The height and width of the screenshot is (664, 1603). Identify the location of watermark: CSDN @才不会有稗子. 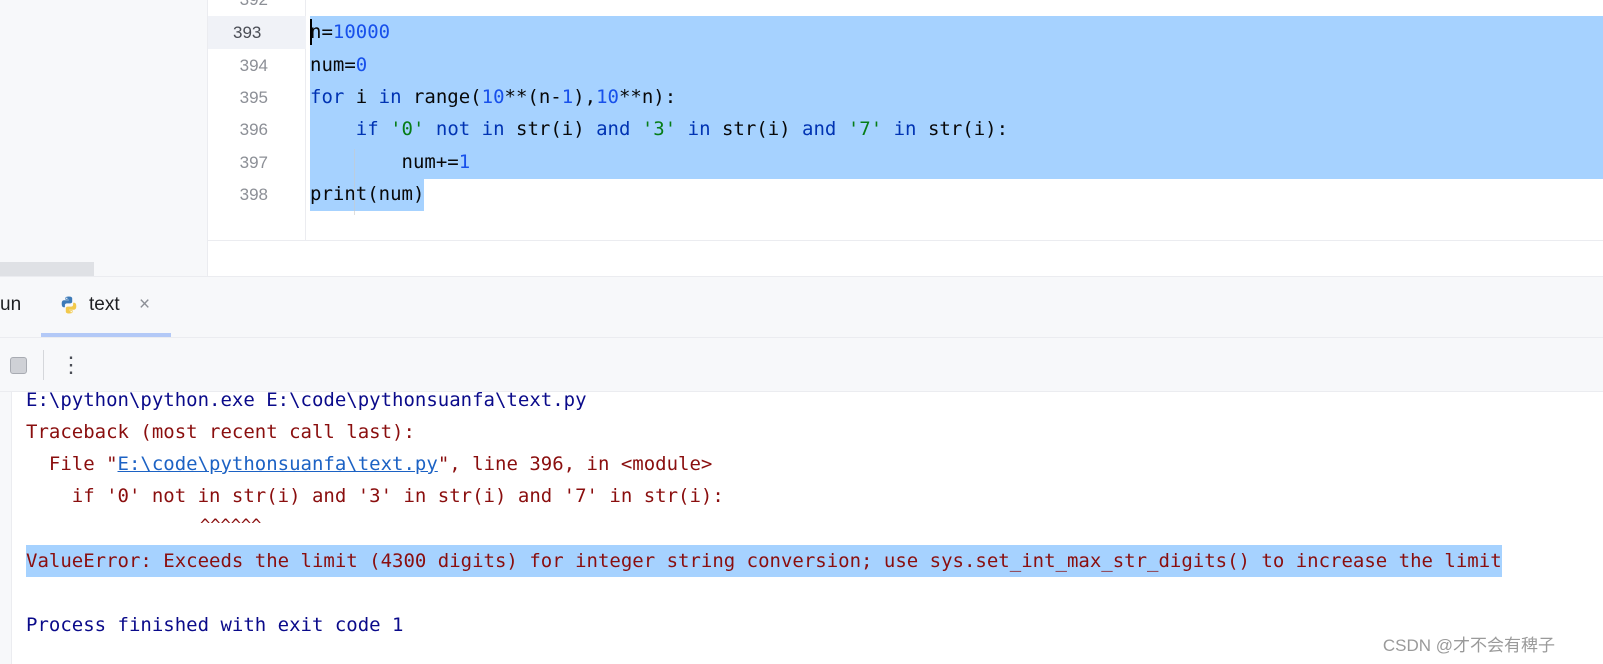
(1468, 645).